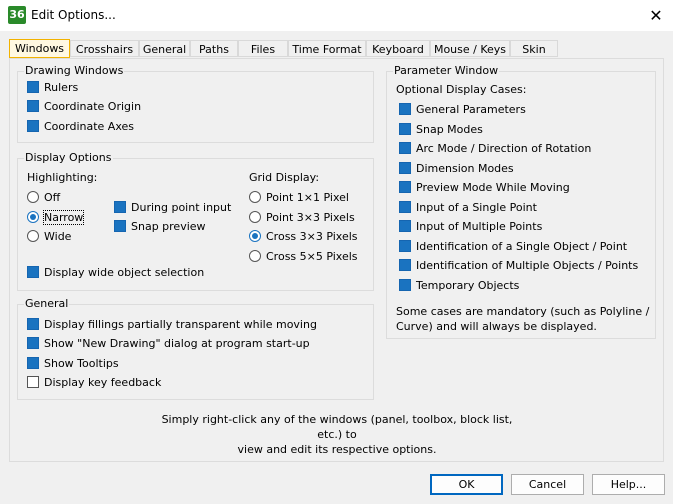  I want to click on tab-time-format: Time Format, so click(327, 48).